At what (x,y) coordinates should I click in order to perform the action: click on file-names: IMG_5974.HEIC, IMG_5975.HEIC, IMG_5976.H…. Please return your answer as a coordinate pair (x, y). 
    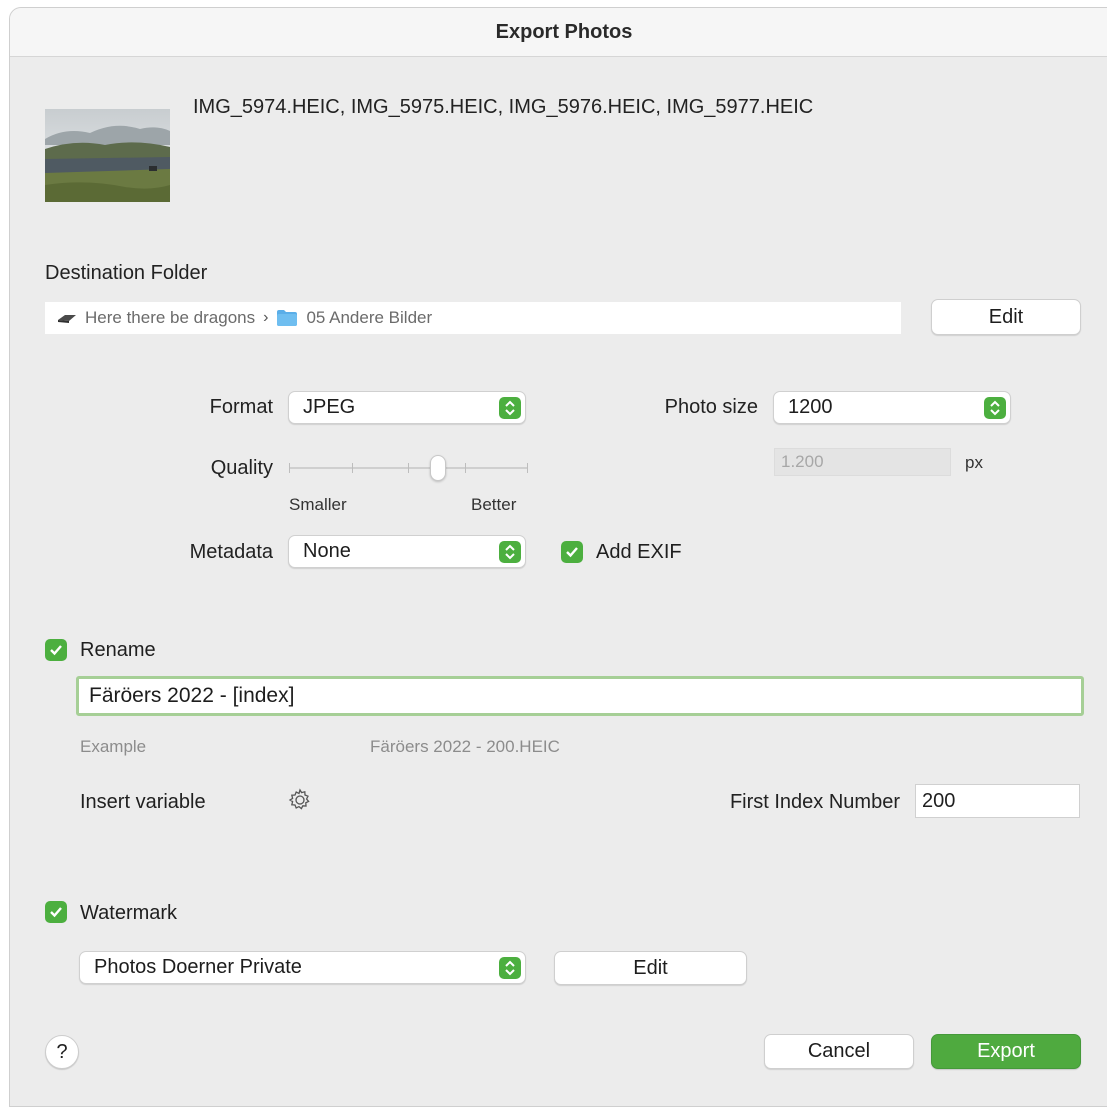
    Looking at the image, I should click on (503, 107).